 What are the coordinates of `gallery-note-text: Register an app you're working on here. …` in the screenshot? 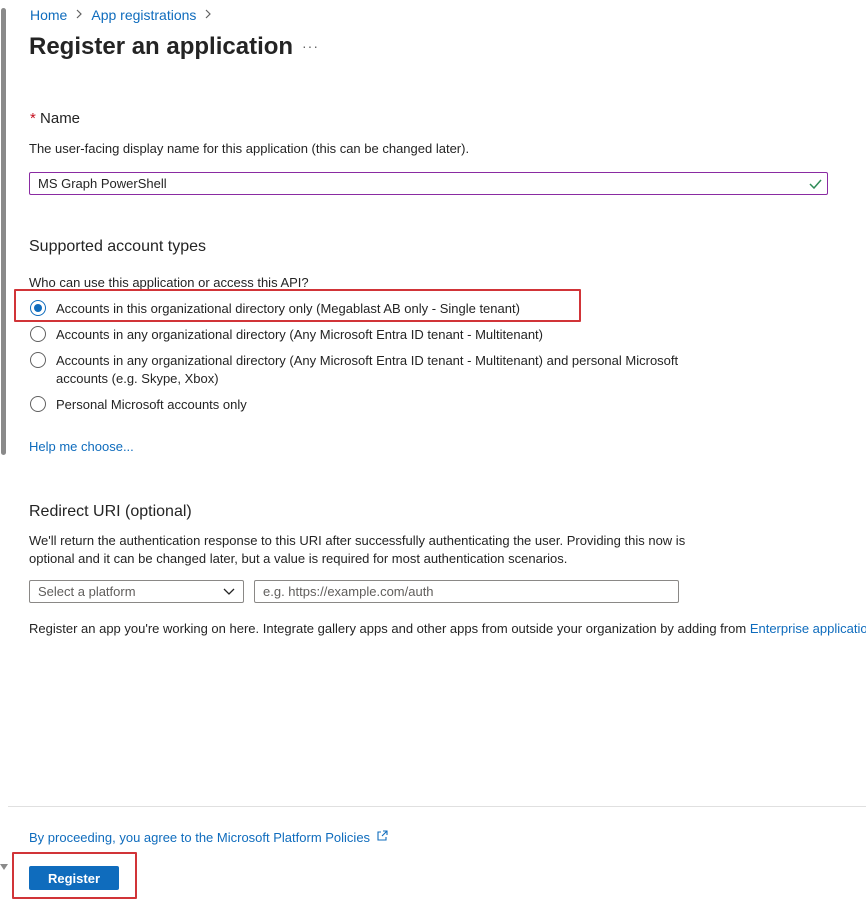 It's located at (388, 628).